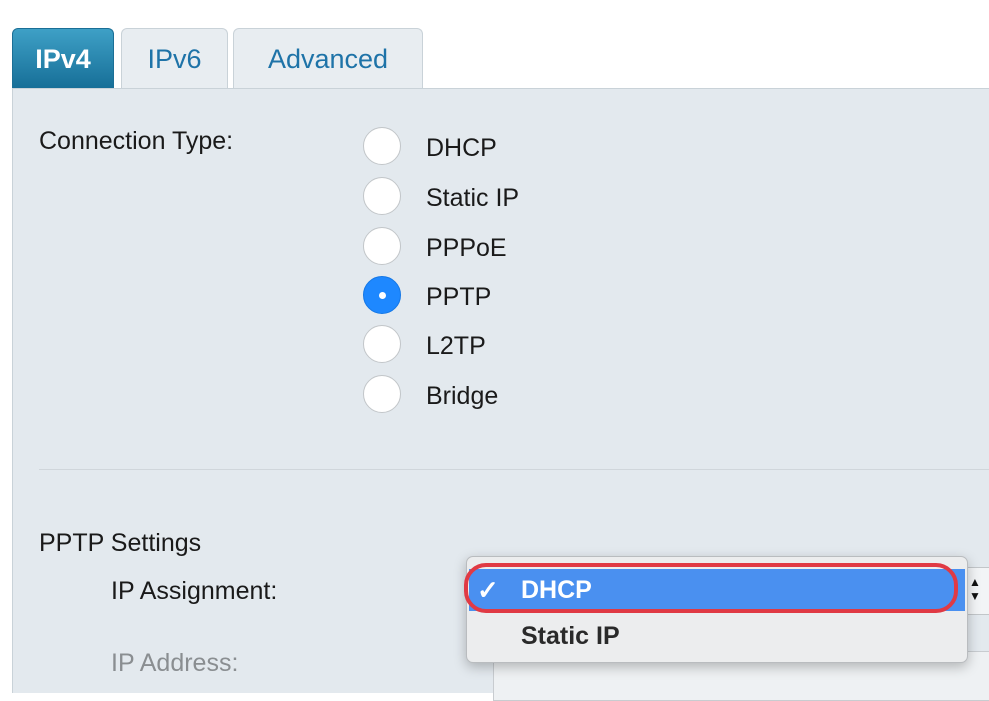 The image size is (989, 701). What do you see at coordinates (717, 590) in the screenshot?
I see `dropdown-option-dhcp: ✓ DHCP` at bounding box center [717, 590].